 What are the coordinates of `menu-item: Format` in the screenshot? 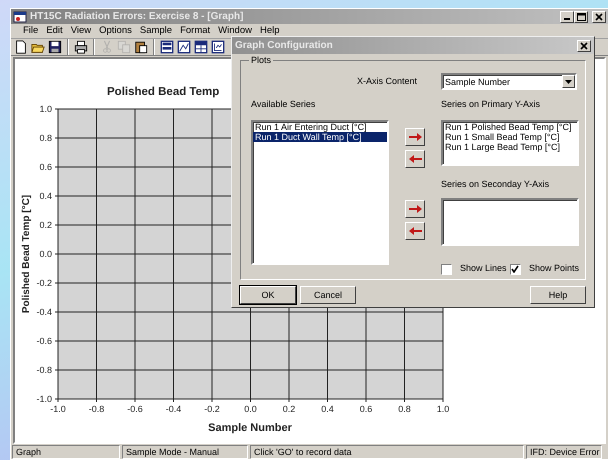 It's located at (195, 31).